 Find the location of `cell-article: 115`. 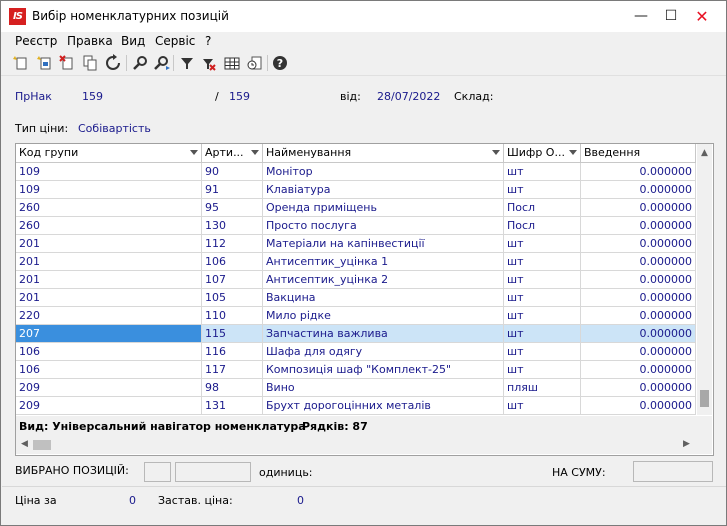

cell-article: 115 is located at coordinates (232, 333).